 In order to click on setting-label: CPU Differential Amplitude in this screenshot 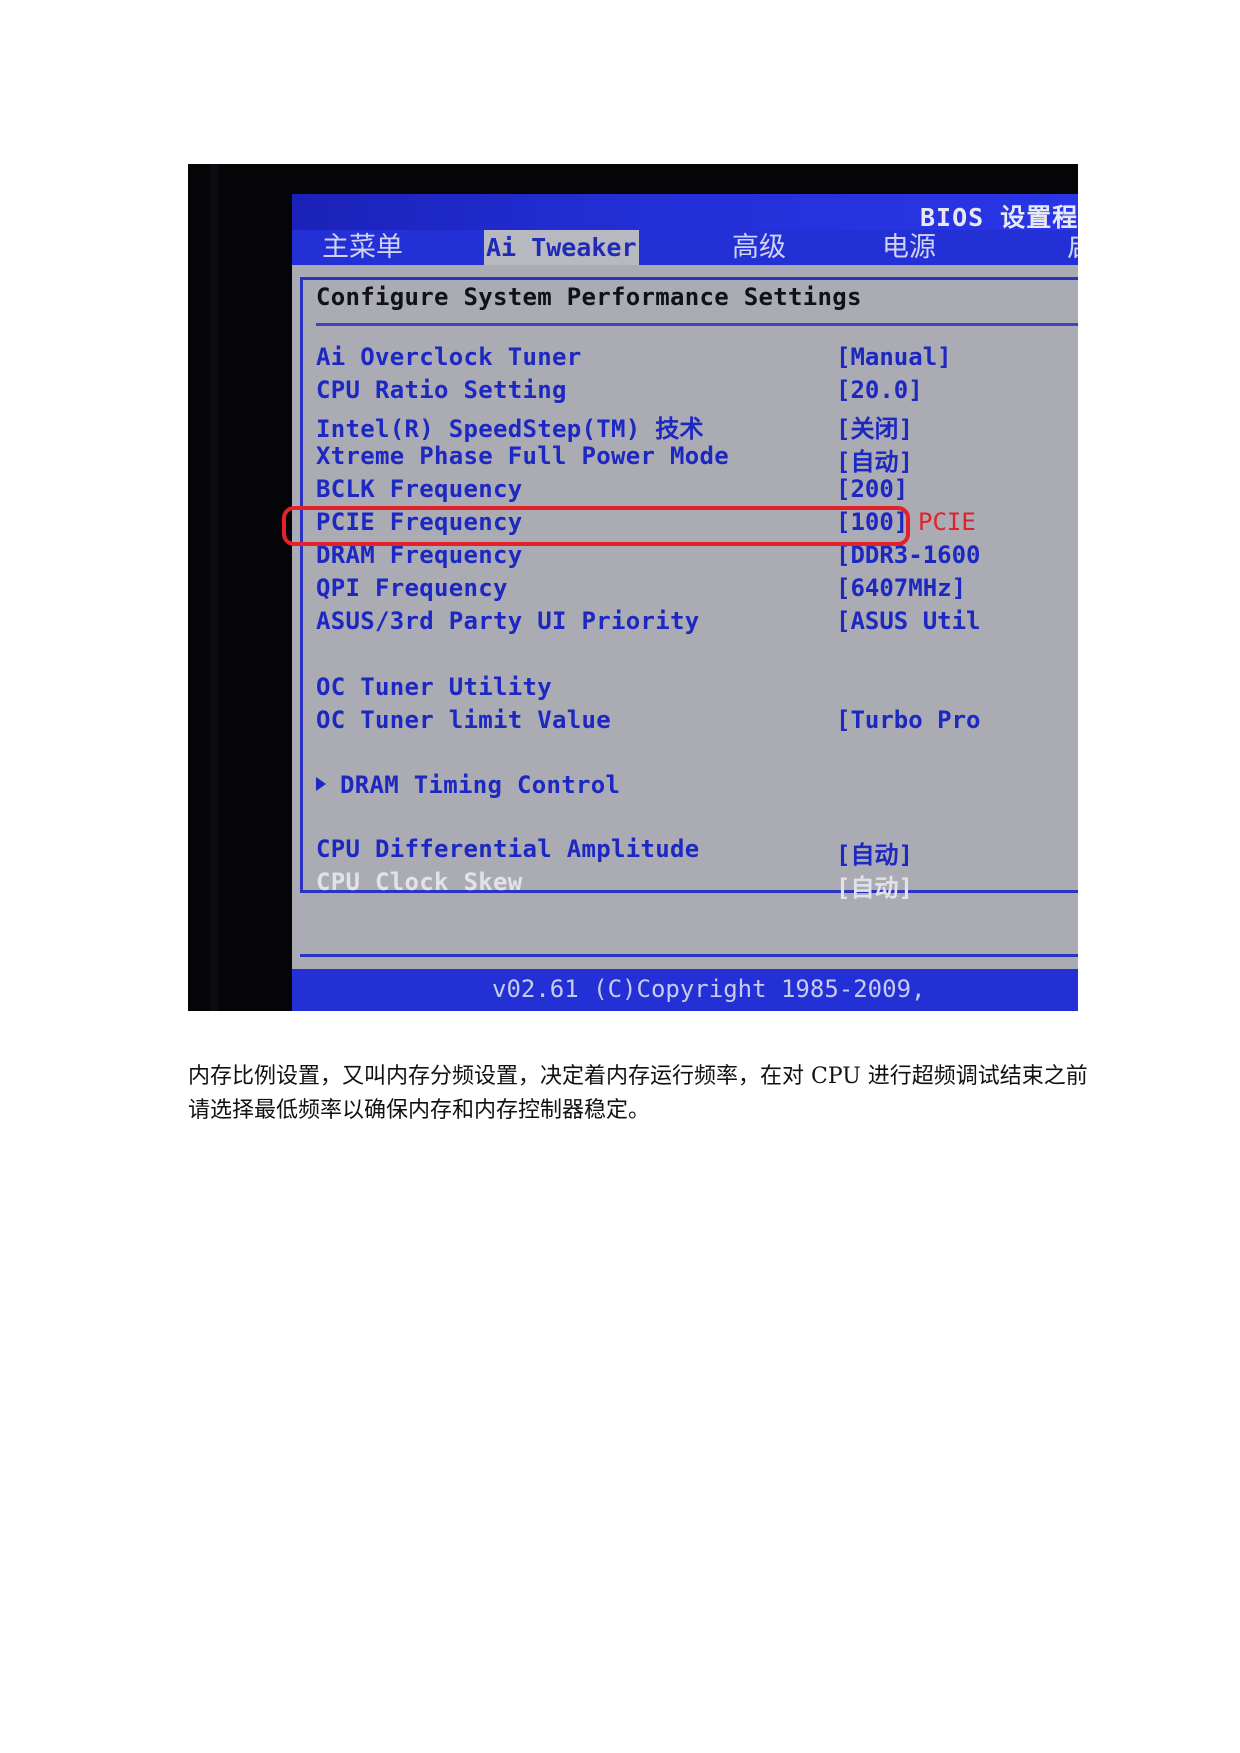, I will do `click(508, 849)`.